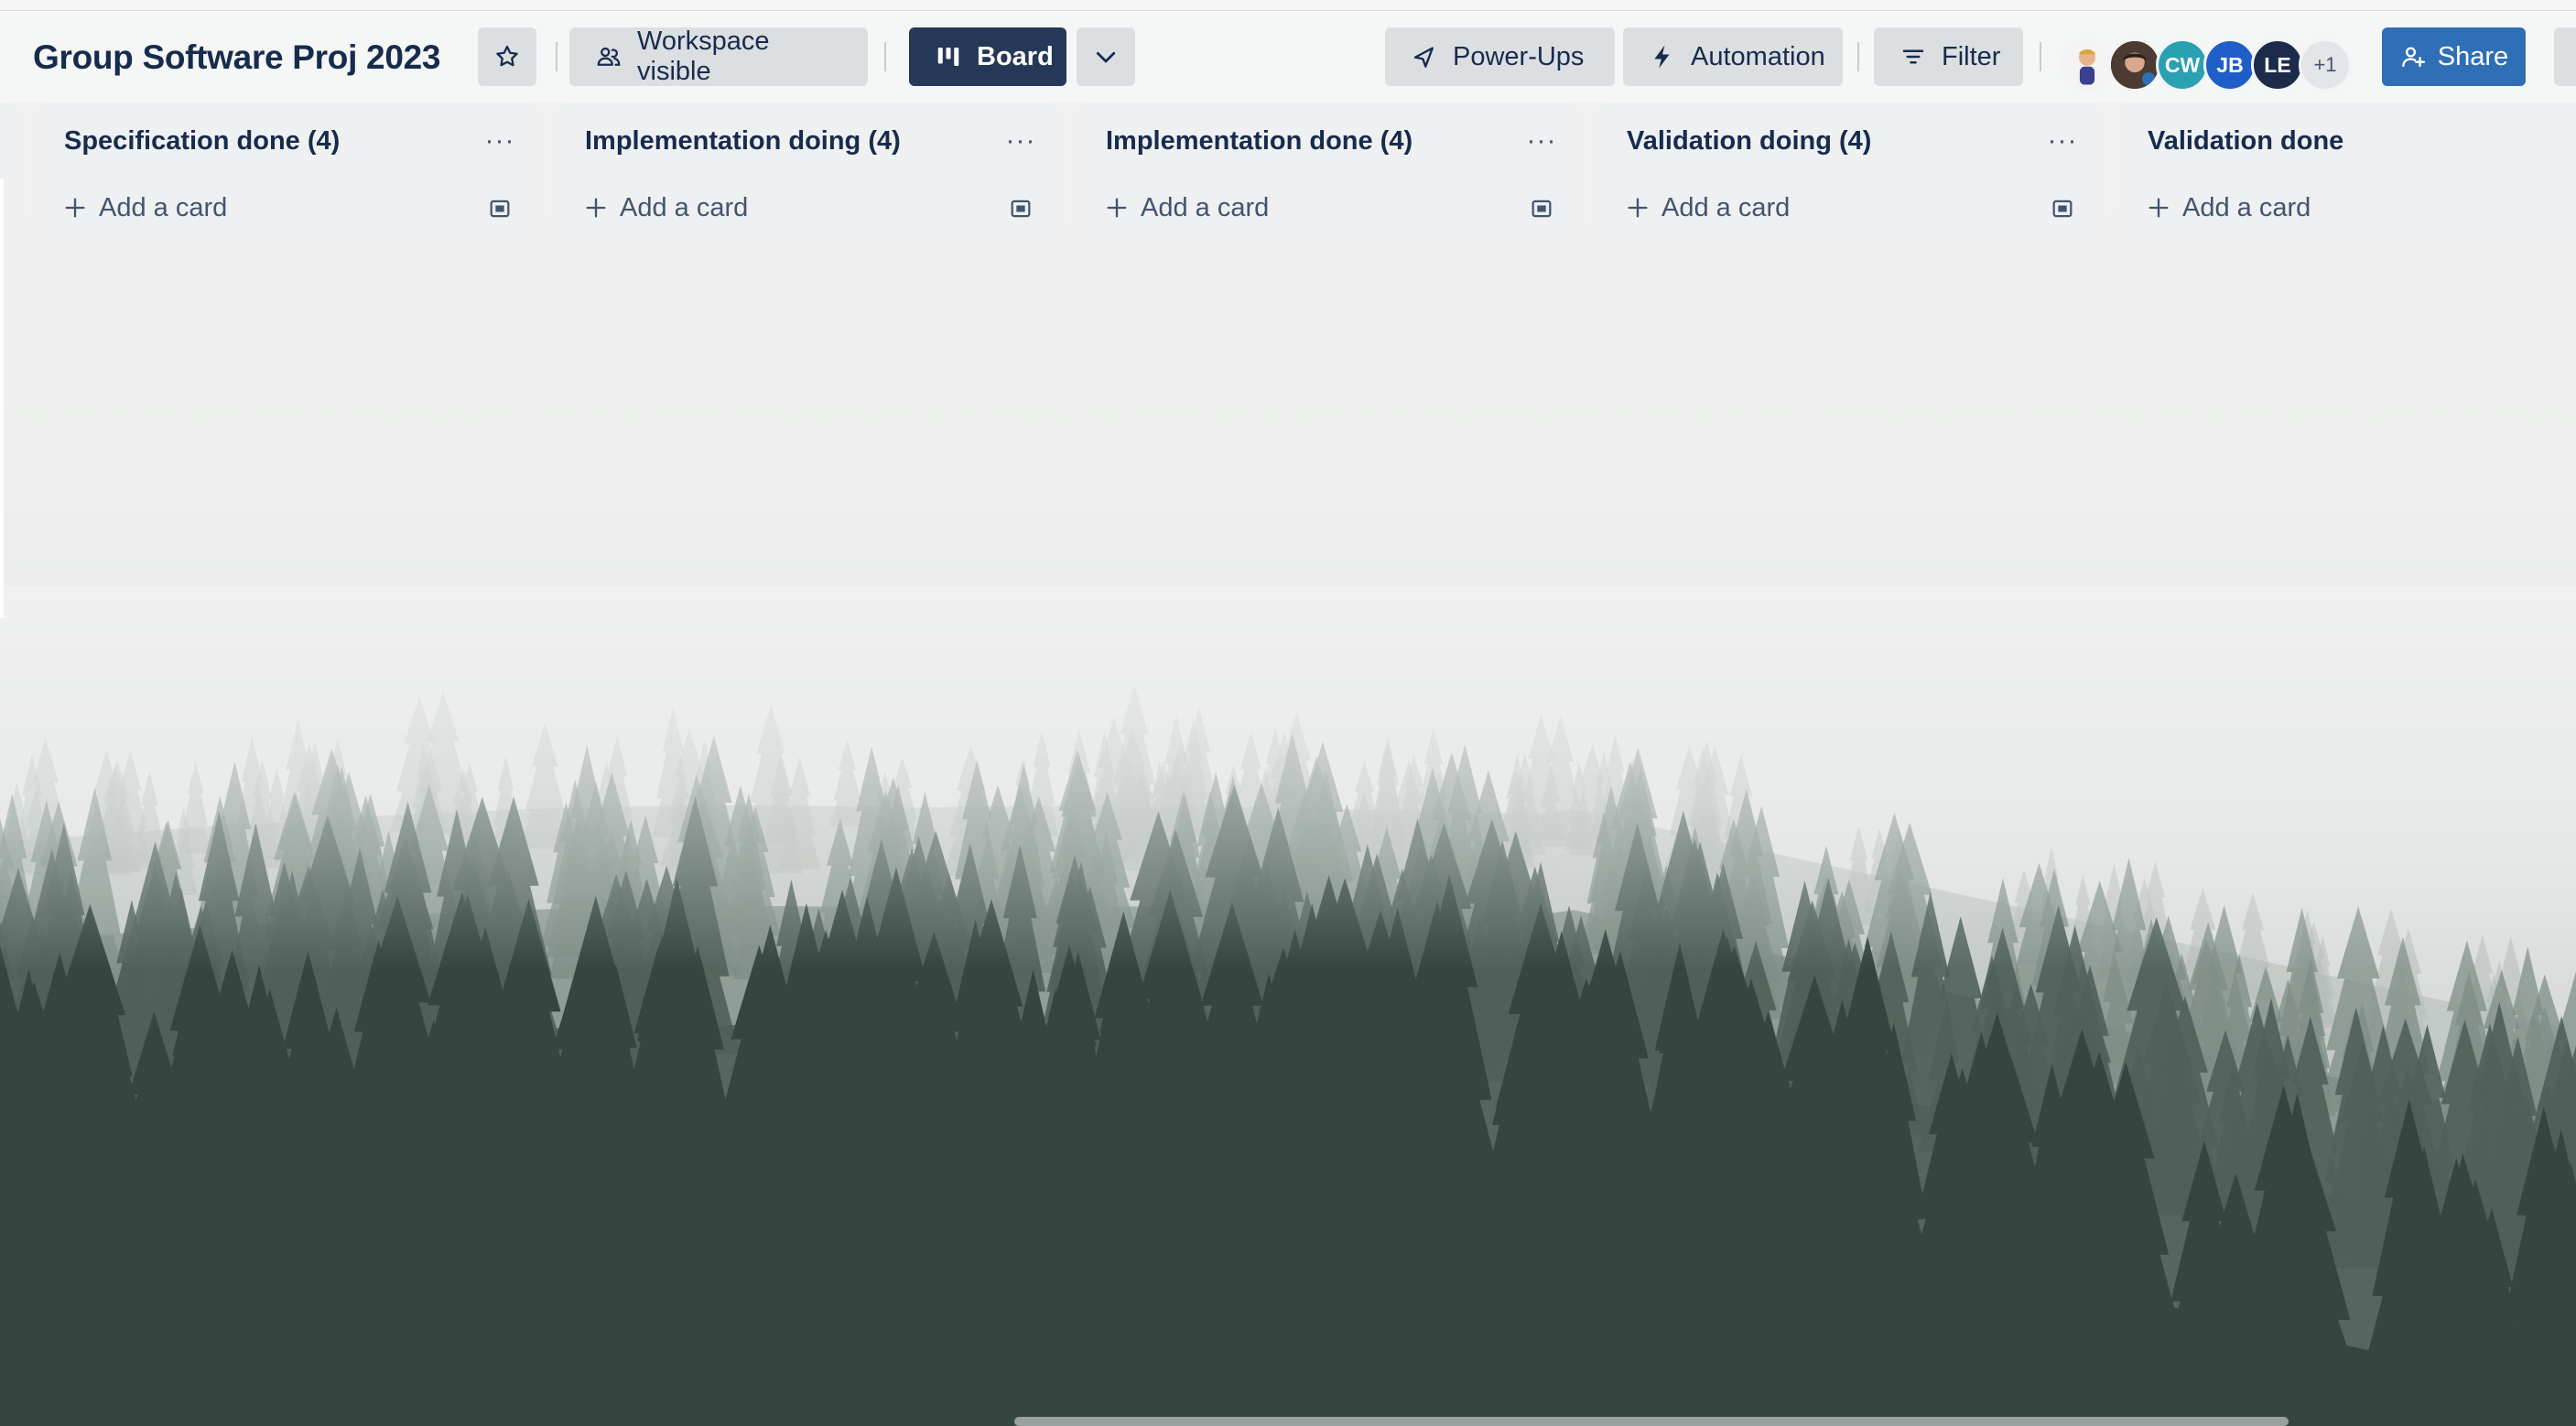 The width and height of the screenshot is (2576, 1426). Describe the element at coordinates (1758, 56) in the screenshot. I see `automation-label: Automation` at that location.